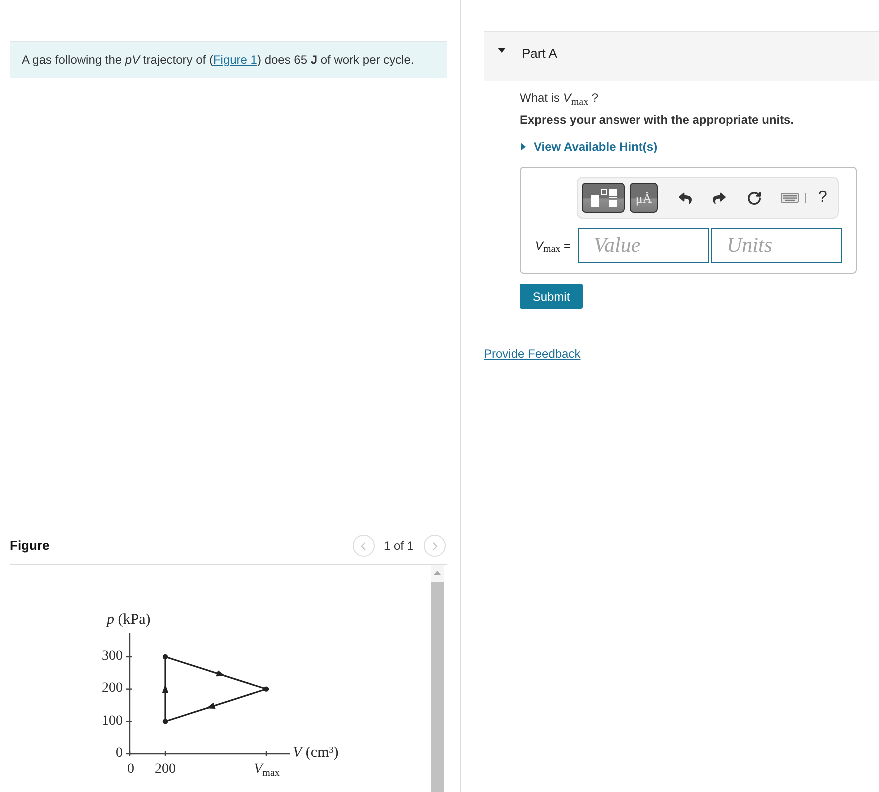  What do you see at coordinates (657, 120) in the screenshot?
I see `instruction-text: Express your answer with the appropriate units.` at bounding box center [657, 120].